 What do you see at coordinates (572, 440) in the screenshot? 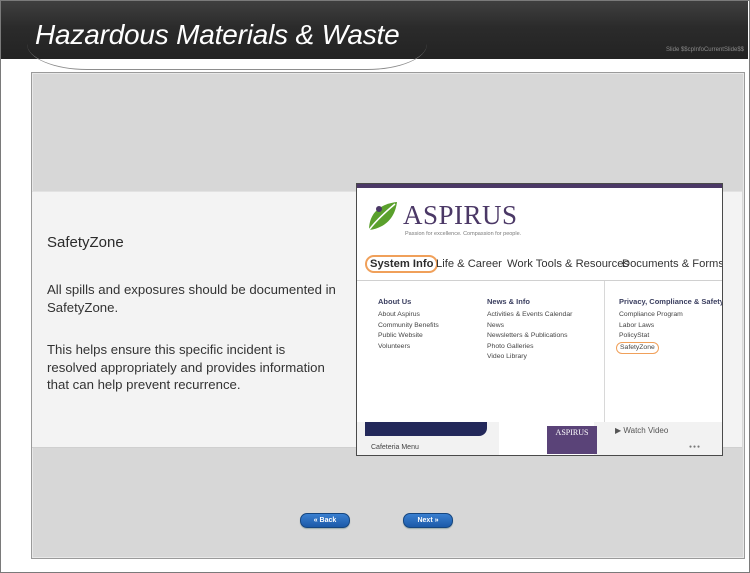
I see `tile-logo: ASPIRUS` at bounding box center [572, 440].